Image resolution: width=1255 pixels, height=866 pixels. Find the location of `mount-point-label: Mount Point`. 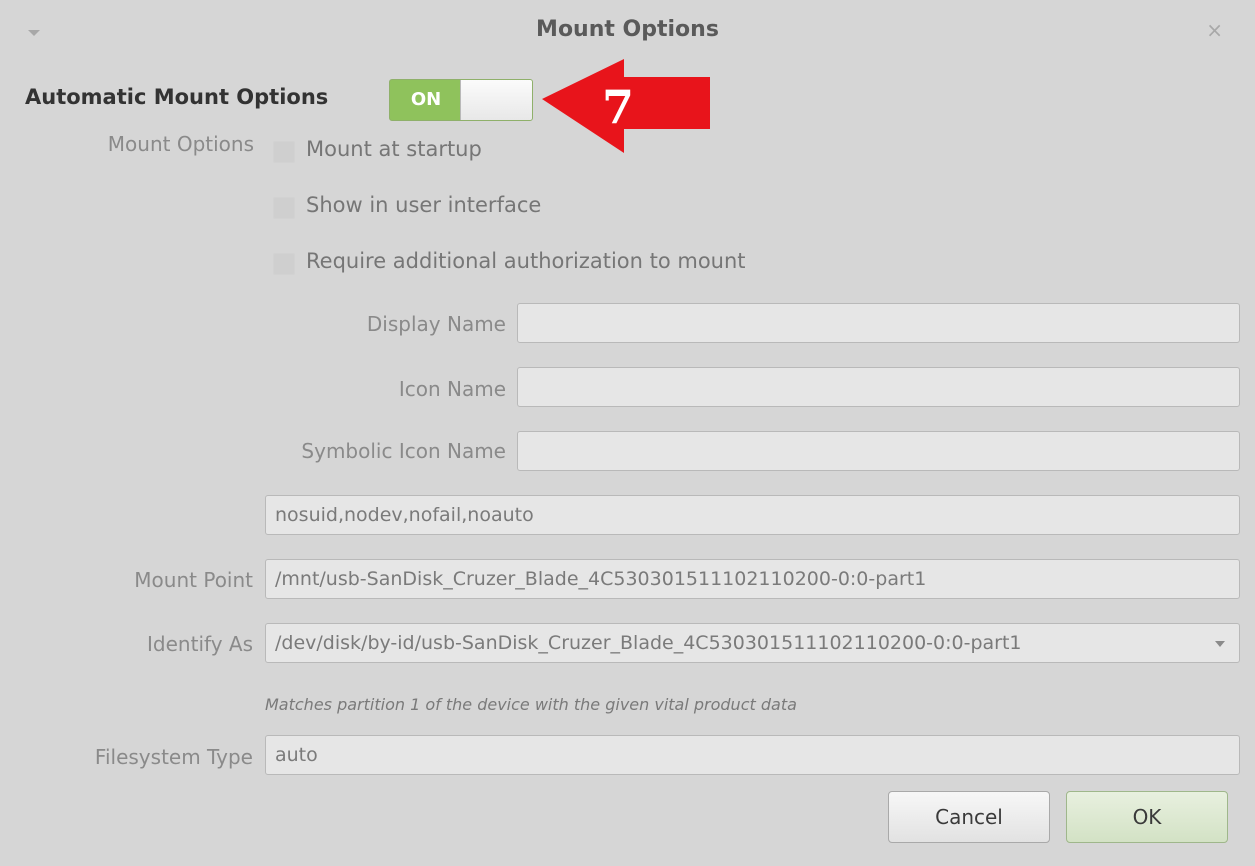

mount-point-label: Mount Point is located at coordinates (193, 580).